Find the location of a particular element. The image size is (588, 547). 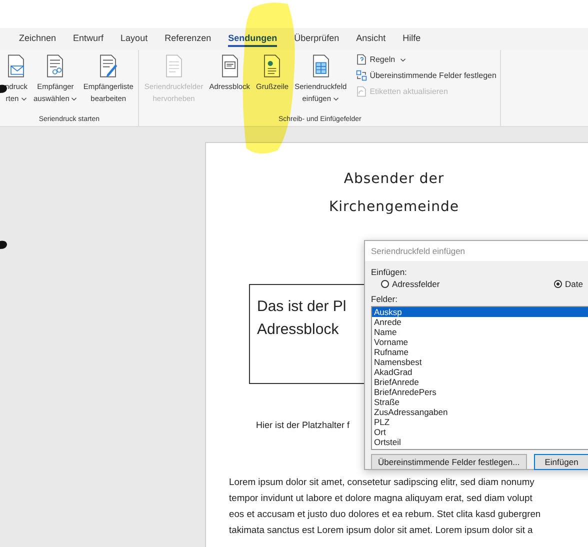

address-text: Adressblock is located at coordinates (298, 330).